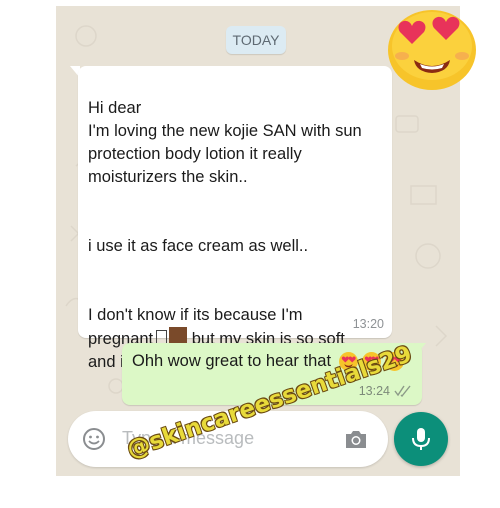 This screenshot has width=500, height=508. Describe the element at coordinates (356, 439) in the screenshot. I see `camera-icon` at that location.